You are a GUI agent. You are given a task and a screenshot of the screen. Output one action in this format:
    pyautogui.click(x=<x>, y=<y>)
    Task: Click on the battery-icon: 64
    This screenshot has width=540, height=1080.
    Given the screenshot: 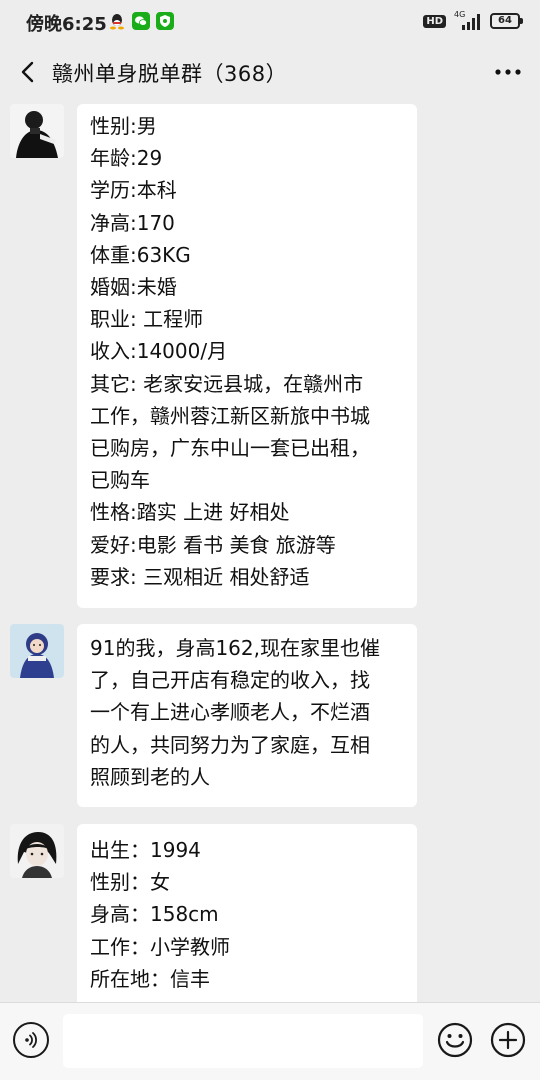 What is the action you would take?
    pyautogui.click(x=506, y=21)
    